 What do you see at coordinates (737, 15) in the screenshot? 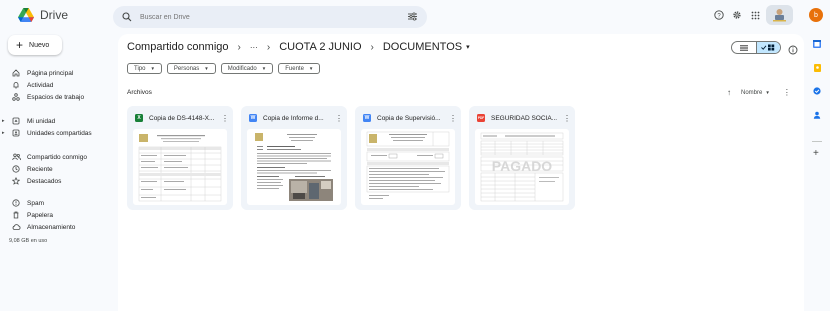
I see `settings-icon` at bounding box center [737, 15].